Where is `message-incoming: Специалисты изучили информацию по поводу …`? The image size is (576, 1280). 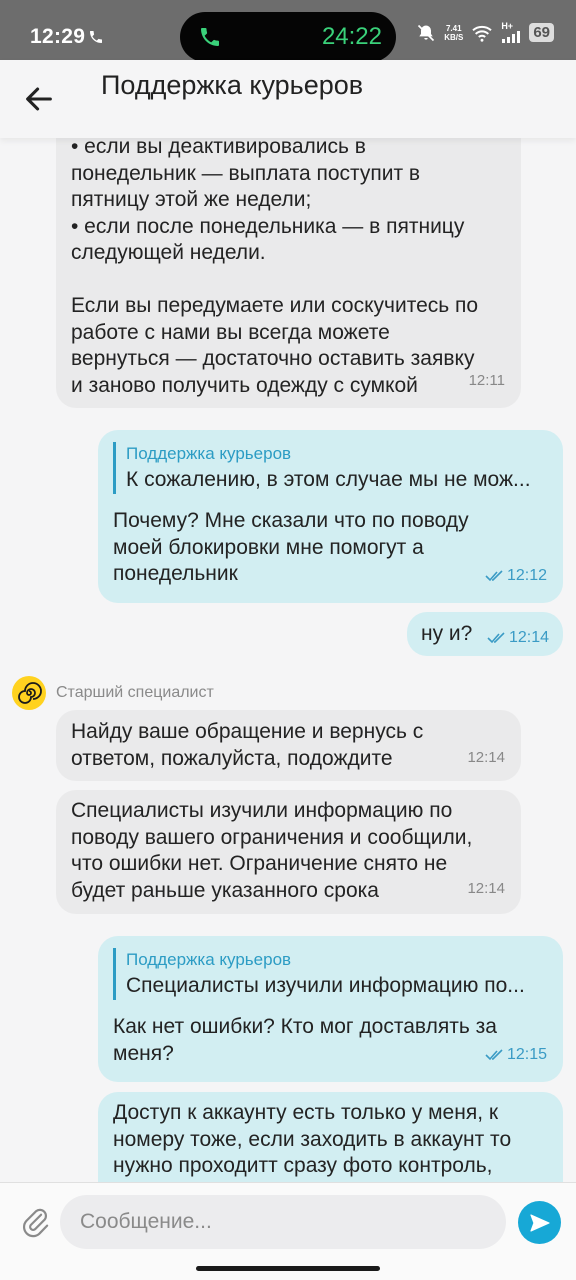
message-incoming: Специалисты изучили информацию по поводу … is located at coordinates (288, 852).